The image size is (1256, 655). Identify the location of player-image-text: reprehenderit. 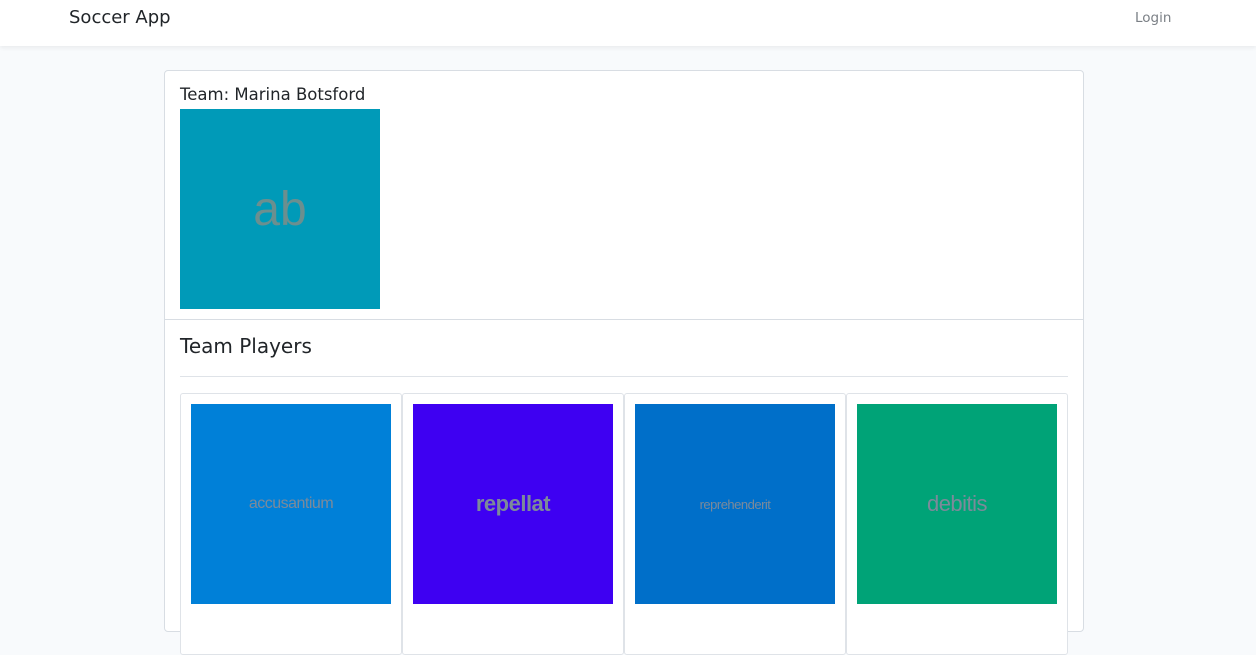
(735, 504).